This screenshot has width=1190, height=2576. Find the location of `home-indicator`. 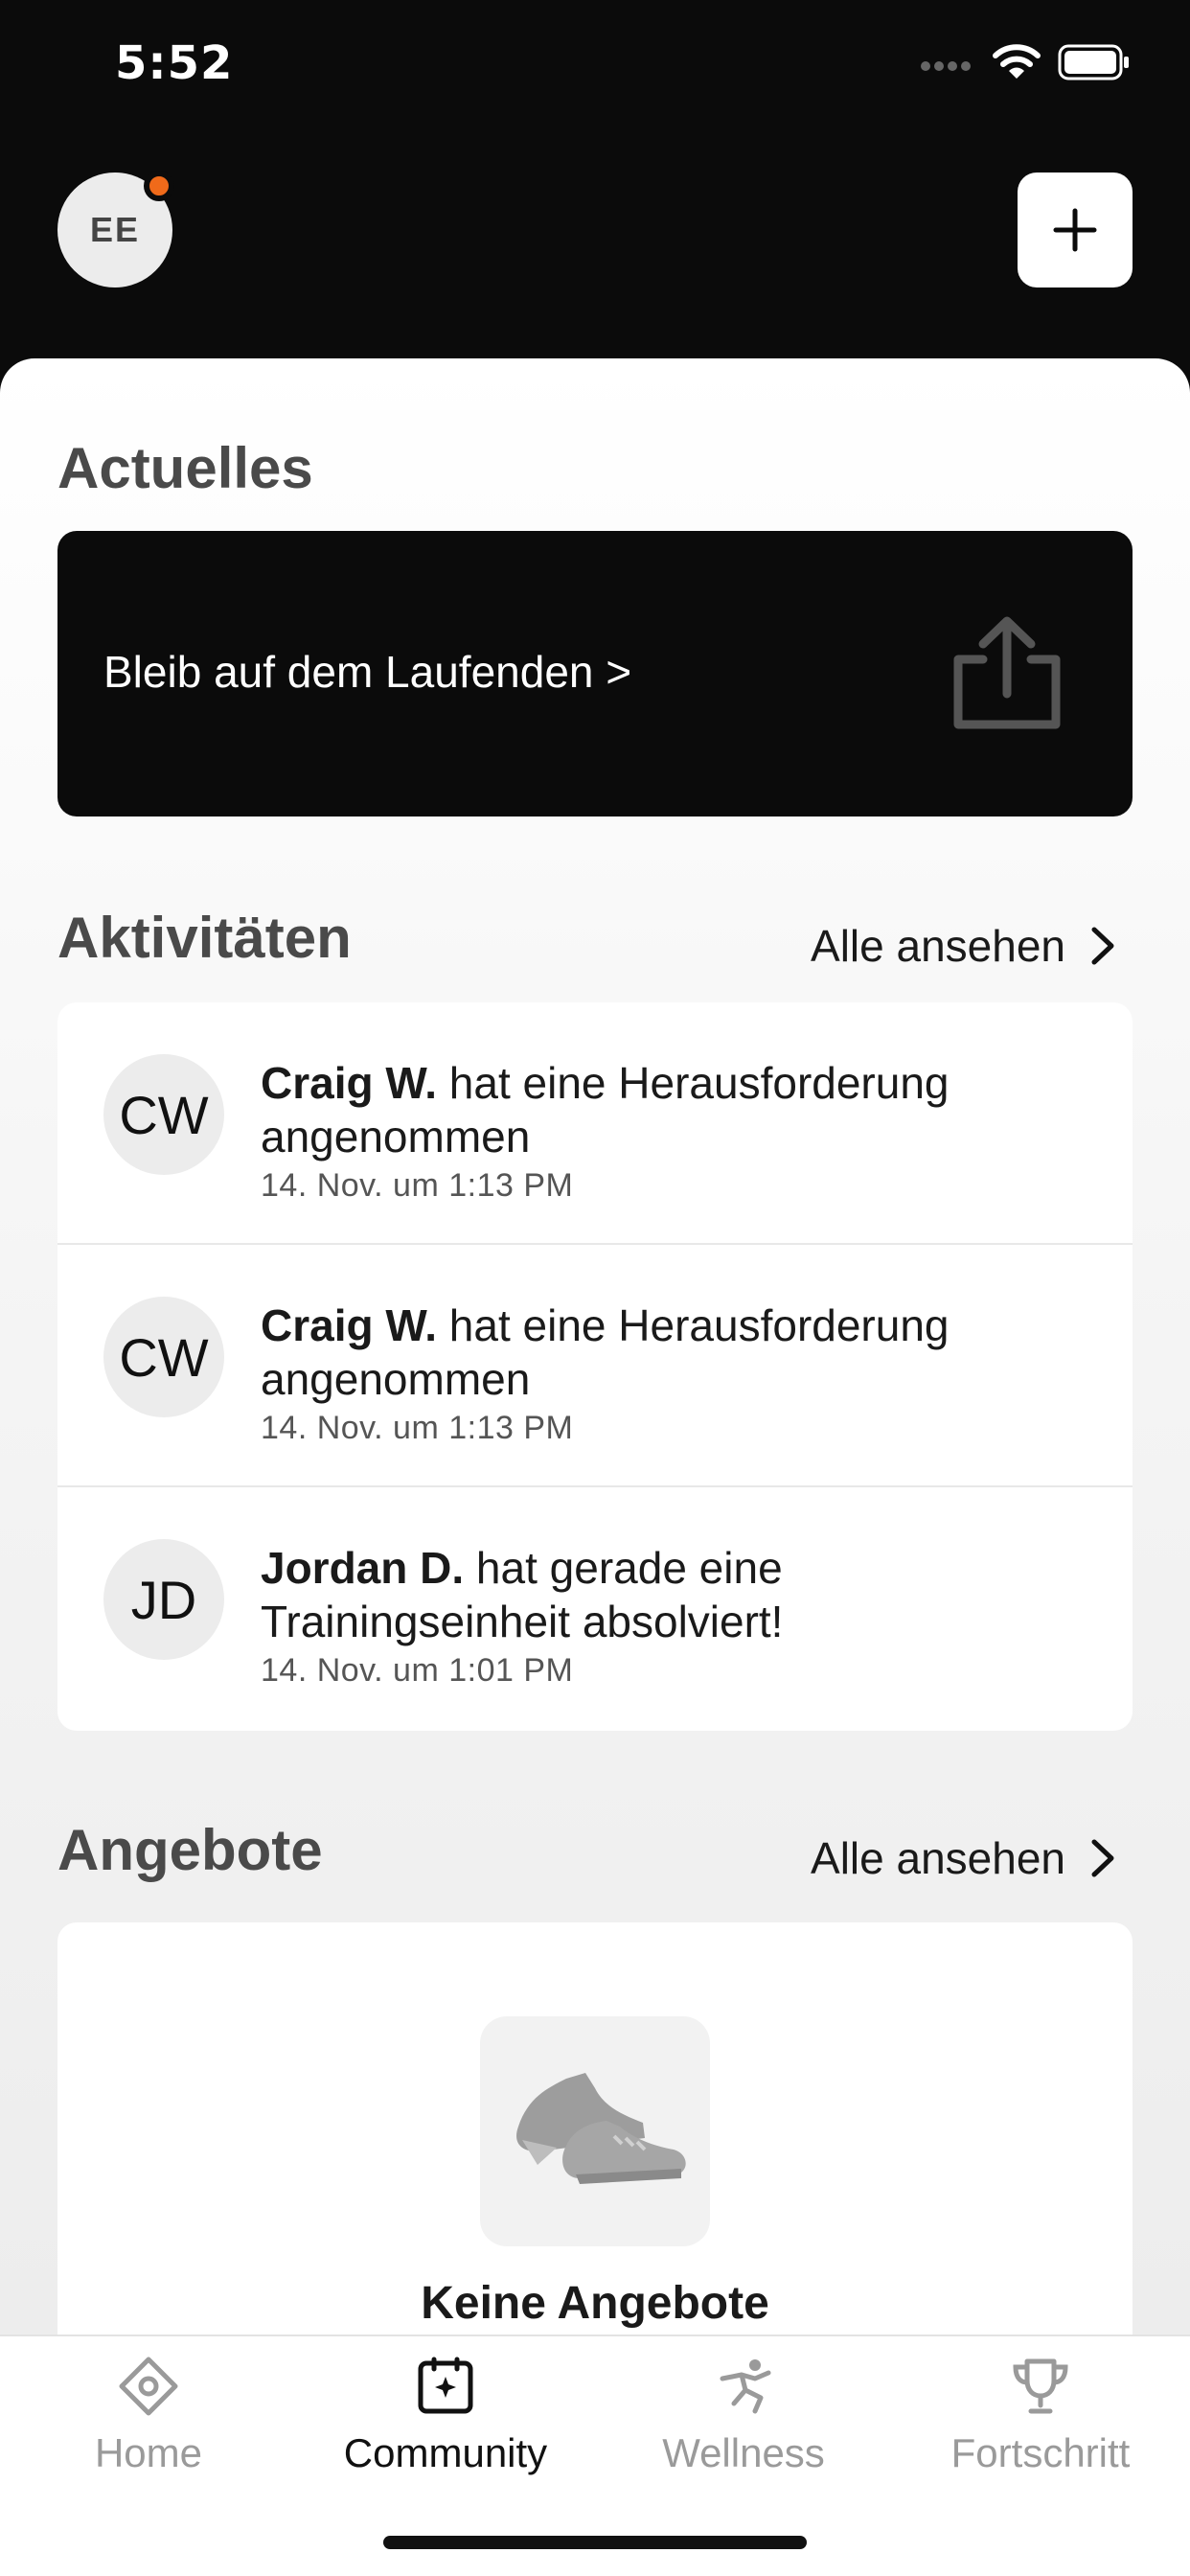

home-indicator is located at coordinates (595, 2542).